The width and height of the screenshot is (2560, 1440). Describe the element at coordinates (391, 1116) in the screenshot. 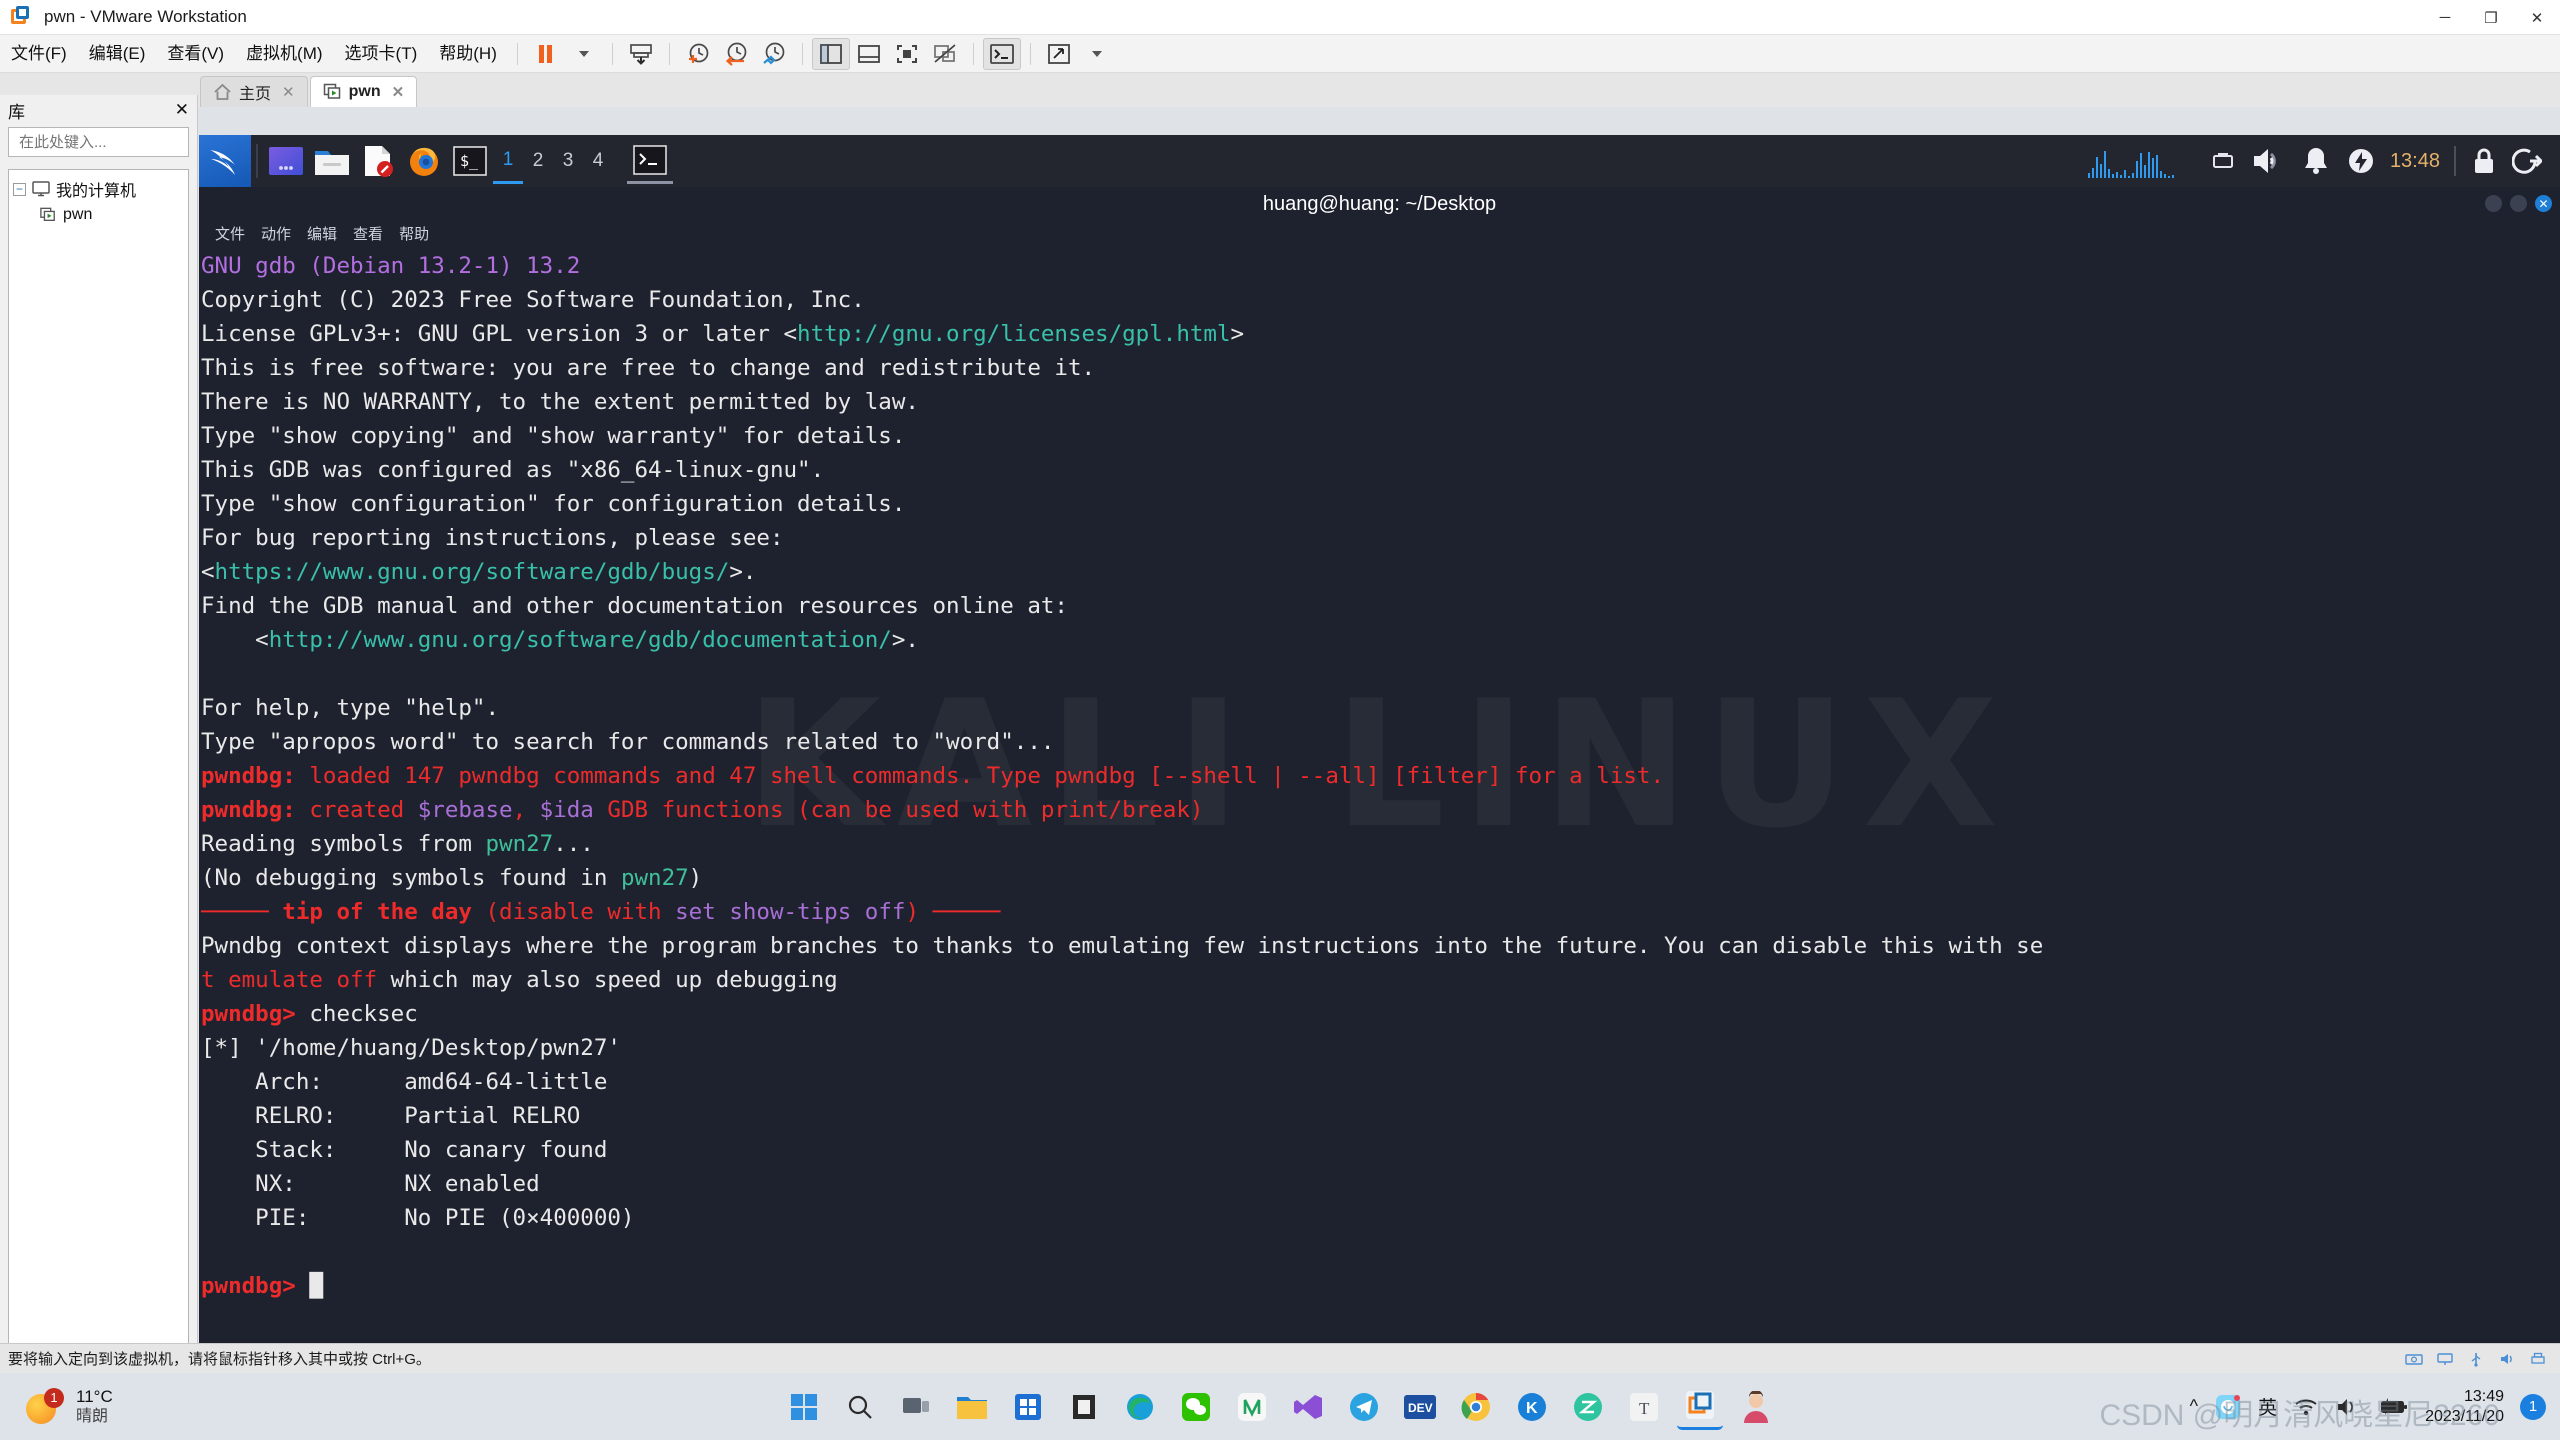

I see `terminal-line: RELRO: Partial RELRO` at that location.